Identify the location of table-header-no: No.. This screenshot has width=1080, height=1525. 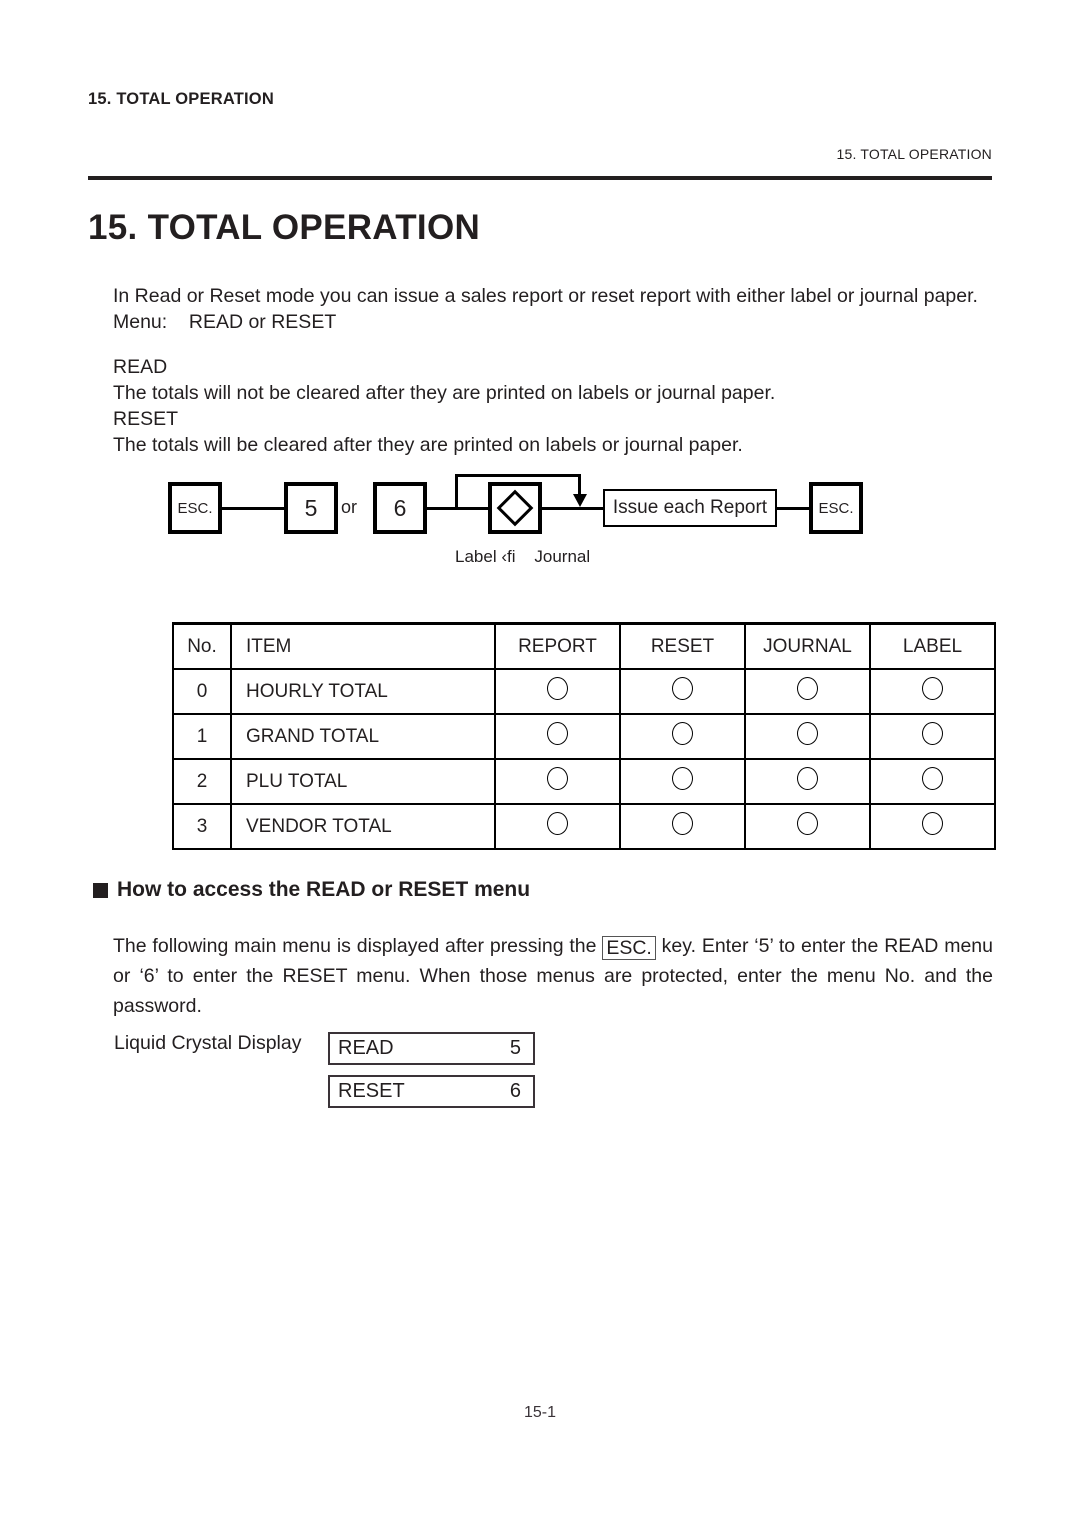
(202, 646).